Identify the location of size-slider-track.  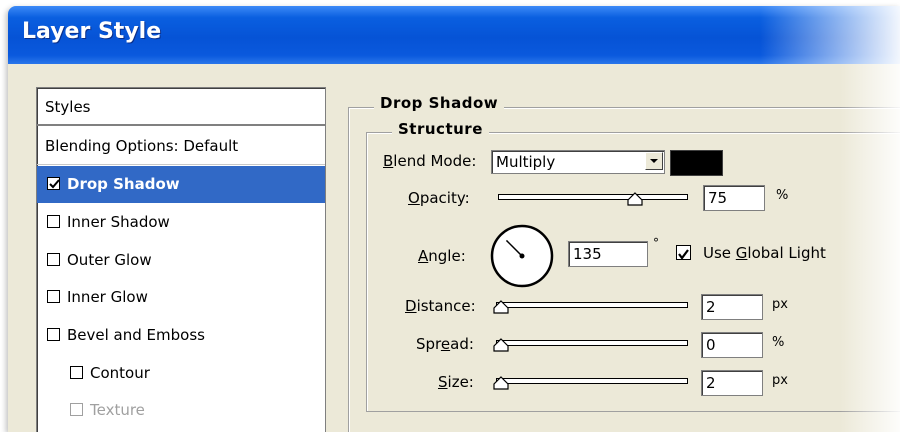
(592, 381).